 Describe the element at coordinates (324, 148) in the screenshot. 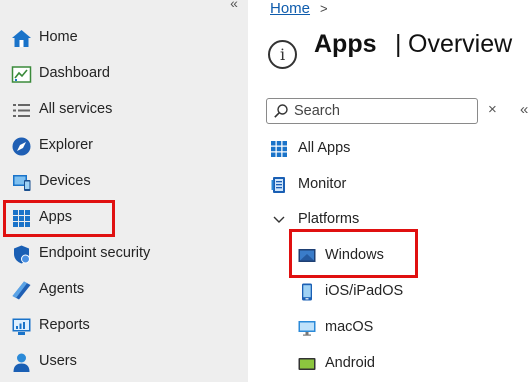

I see `menu-item-label: All Apps` at that location.